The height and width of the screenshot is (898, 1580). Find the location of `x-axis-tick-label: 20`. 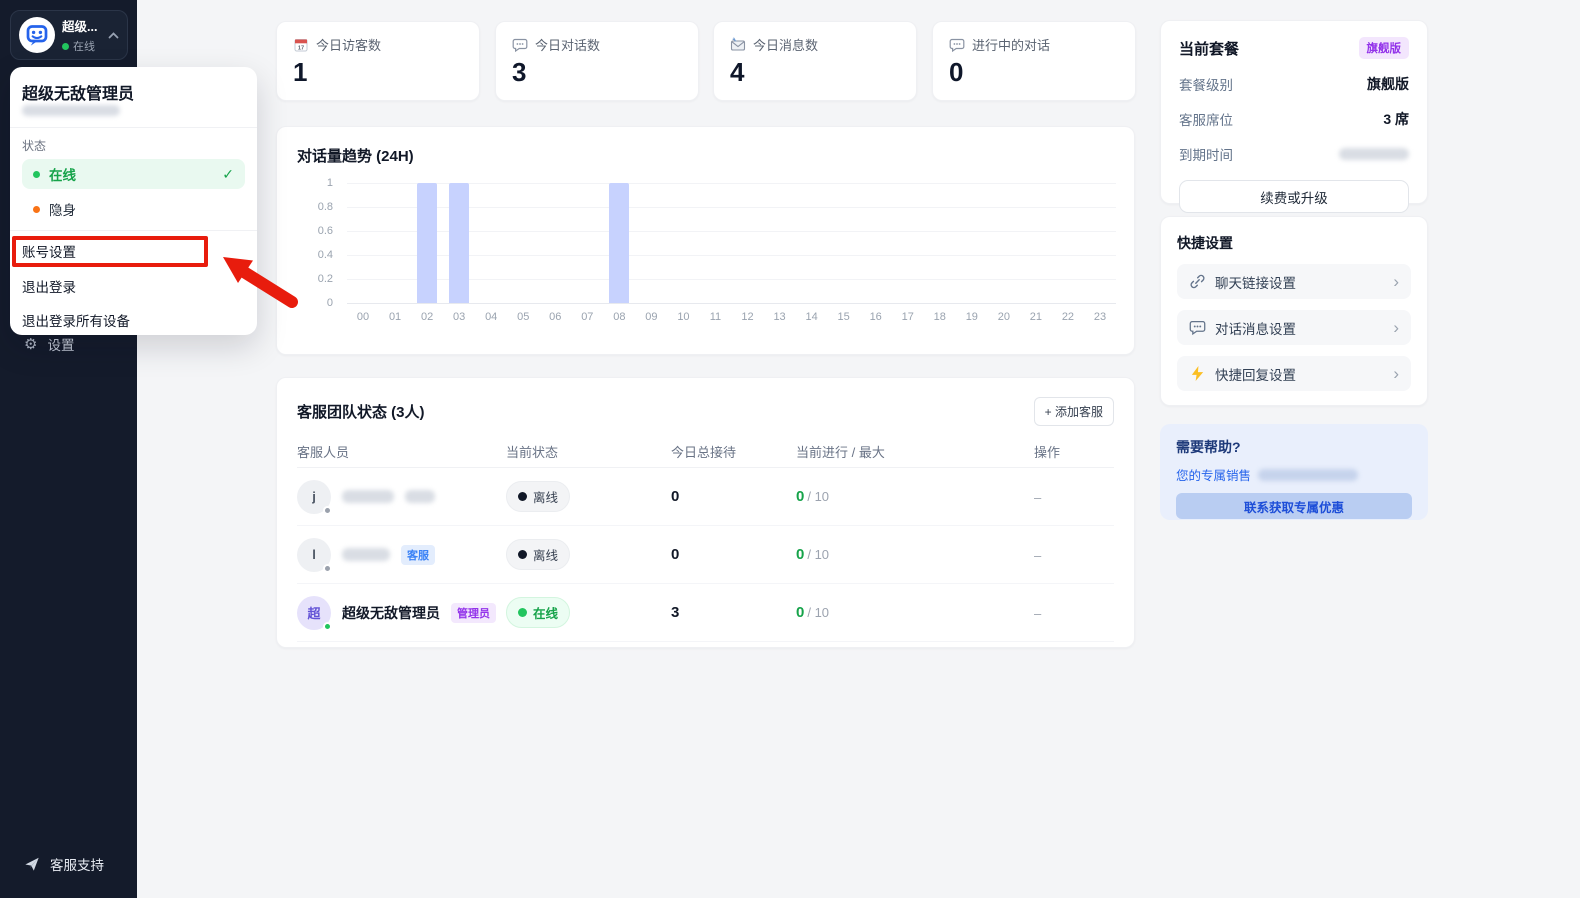

x-axis-tick-label: 20 is located at coordinates (1003, 317).